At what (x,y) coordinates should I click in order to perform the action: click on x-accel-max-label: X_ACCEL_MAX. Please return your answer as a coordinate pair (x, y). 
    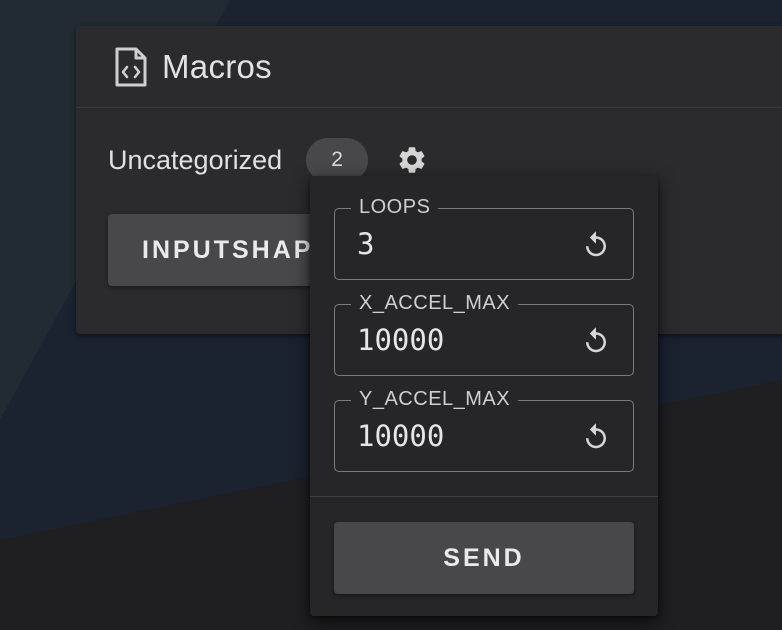
    Looking at the image, I should click on (435, 303).